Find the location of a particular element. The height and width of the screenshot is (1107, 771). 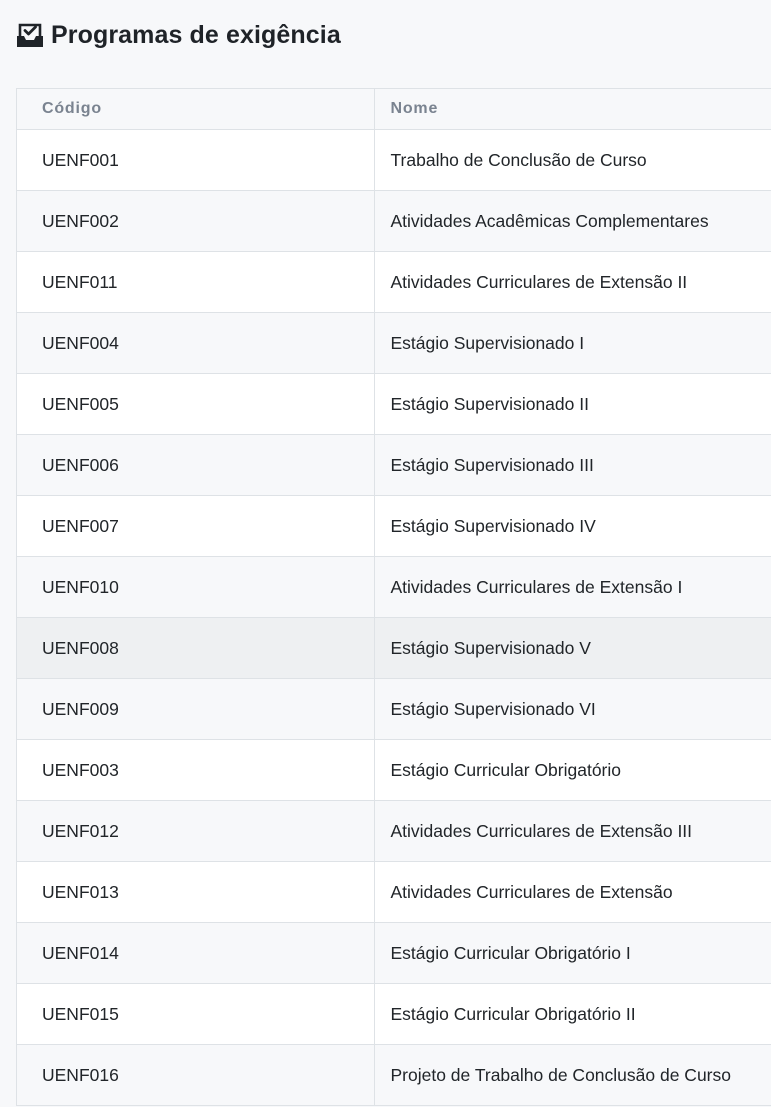

cell-code: UENF013 is located at coordinates (195, 892).